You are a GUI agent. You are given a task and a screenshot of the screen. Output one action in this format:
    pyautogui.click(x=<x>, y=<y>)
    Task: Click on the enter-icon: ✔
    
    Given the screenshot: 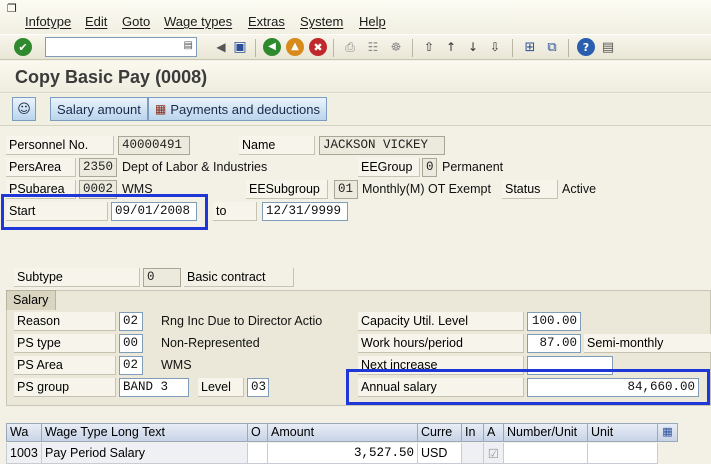 What is the action you would take?
    pyautogui.click(x=23, y=47)
    